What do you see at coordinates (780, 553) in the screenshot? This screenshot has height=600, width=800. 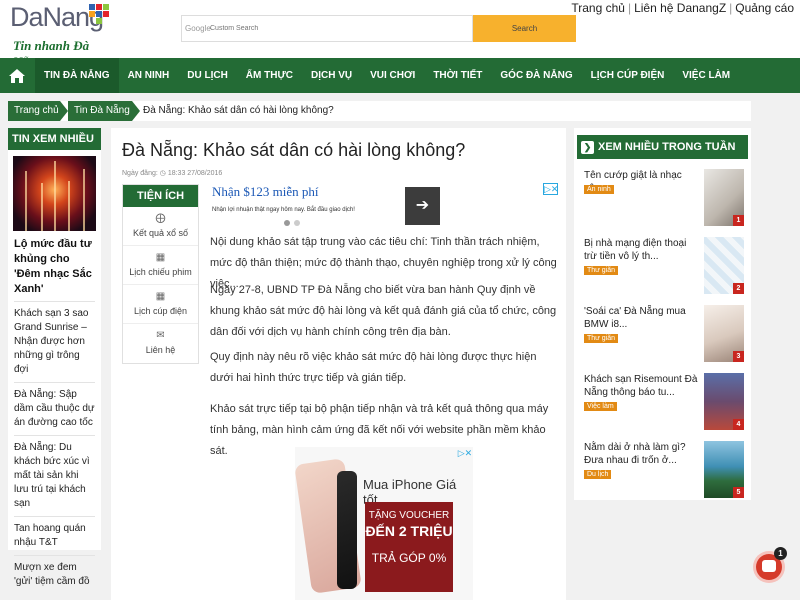 I see `notification-badge: 1` at bounding box center [780, 553].